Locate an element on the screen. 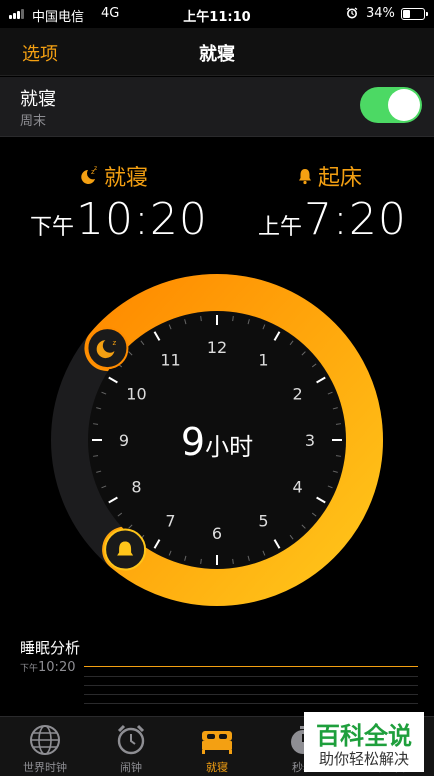 Image resolution: width=434 pixels, height=776 pixels. clock-number: 8 is located at coordinates (136, 487).